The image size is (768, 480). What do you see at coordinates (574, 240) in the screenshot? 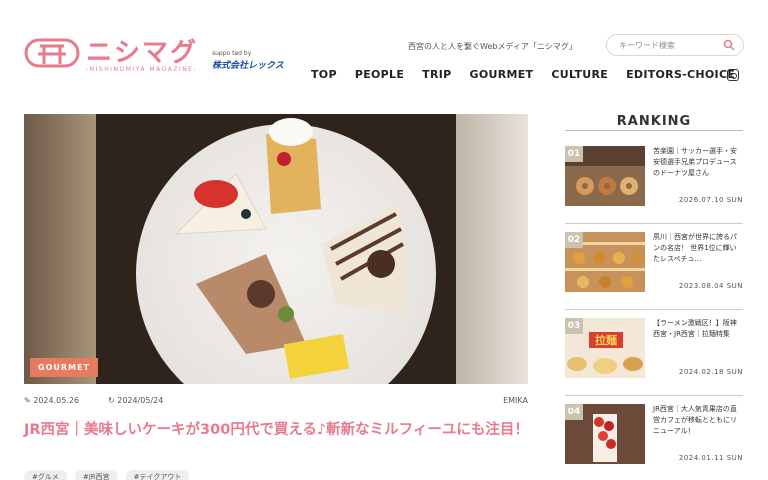
I see `rank-number: 02` at bounding box center [574, 240].